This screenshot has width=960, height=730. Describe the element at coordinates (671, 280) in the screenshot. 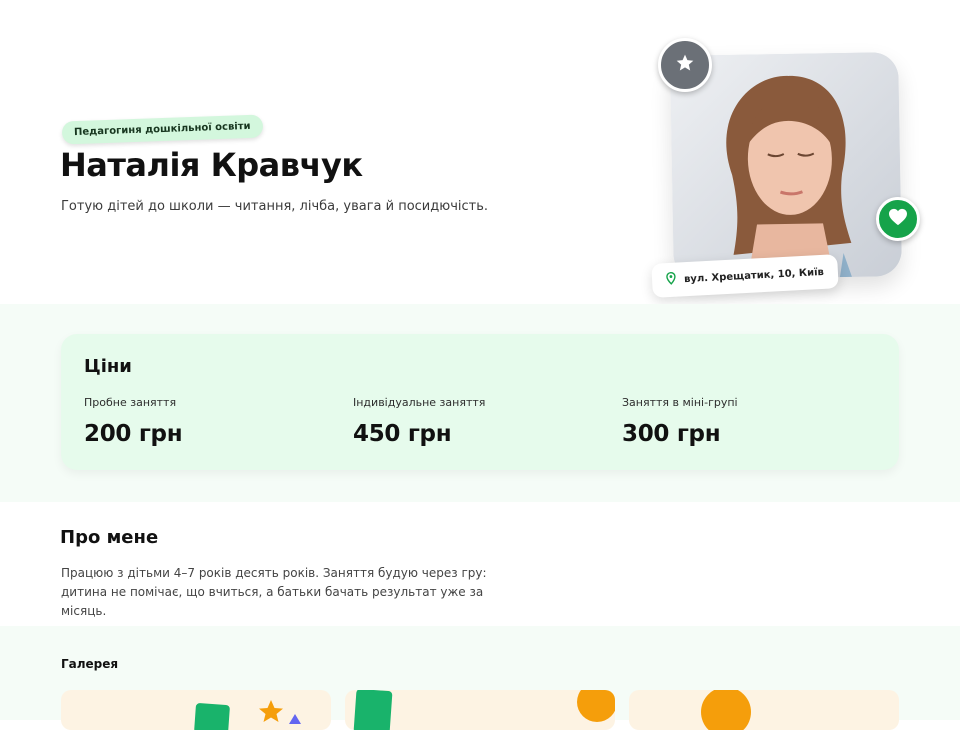

I see `map-pin-icon` at that location.